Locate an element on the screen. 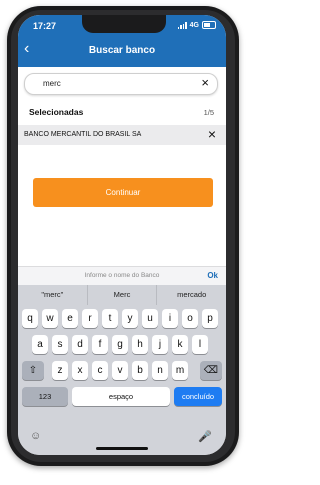 This screenshot has width=320, height=485. suggestion-bar: "merc" Merc mercado is located at coordinates (122, 295).